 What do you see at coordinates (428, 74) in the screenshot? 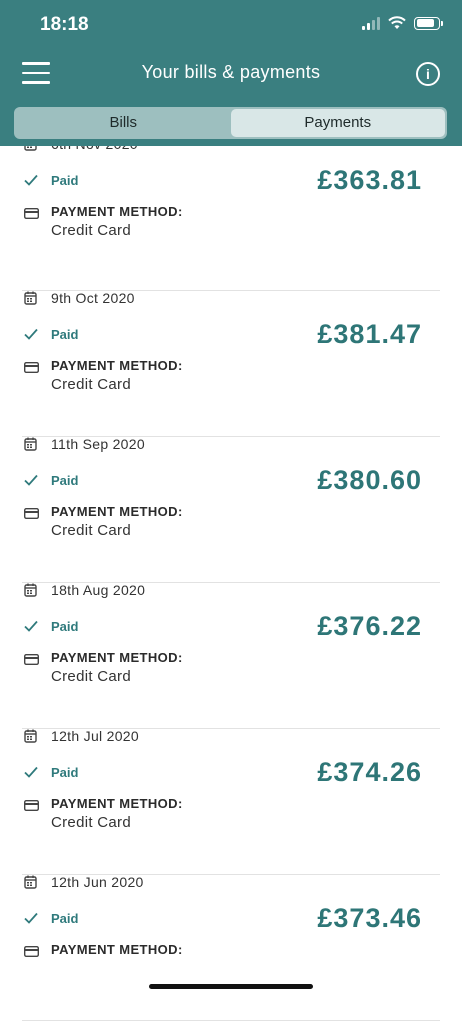
I see `info-icon: i` at bounding box center [428, 74].